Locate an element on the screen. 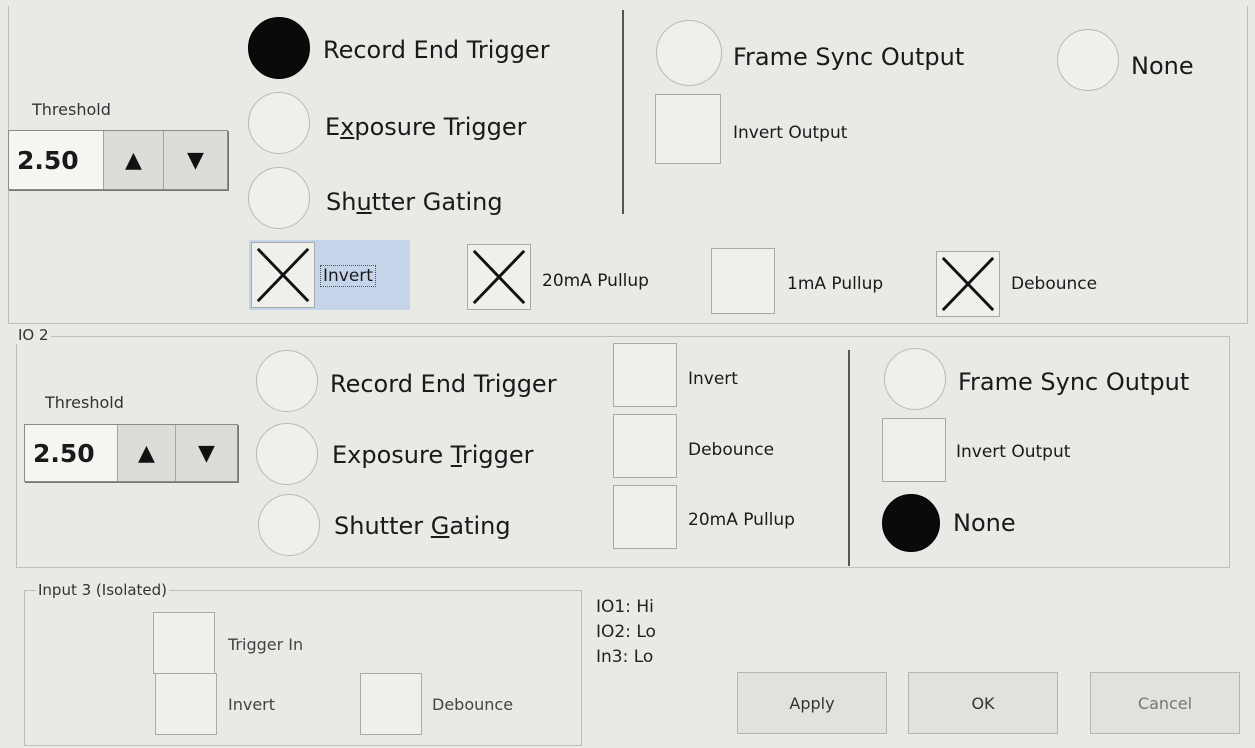 This screenshot has width=1255, height=748. io1-radio-shutter-gating is located at coordinates (279, 198).